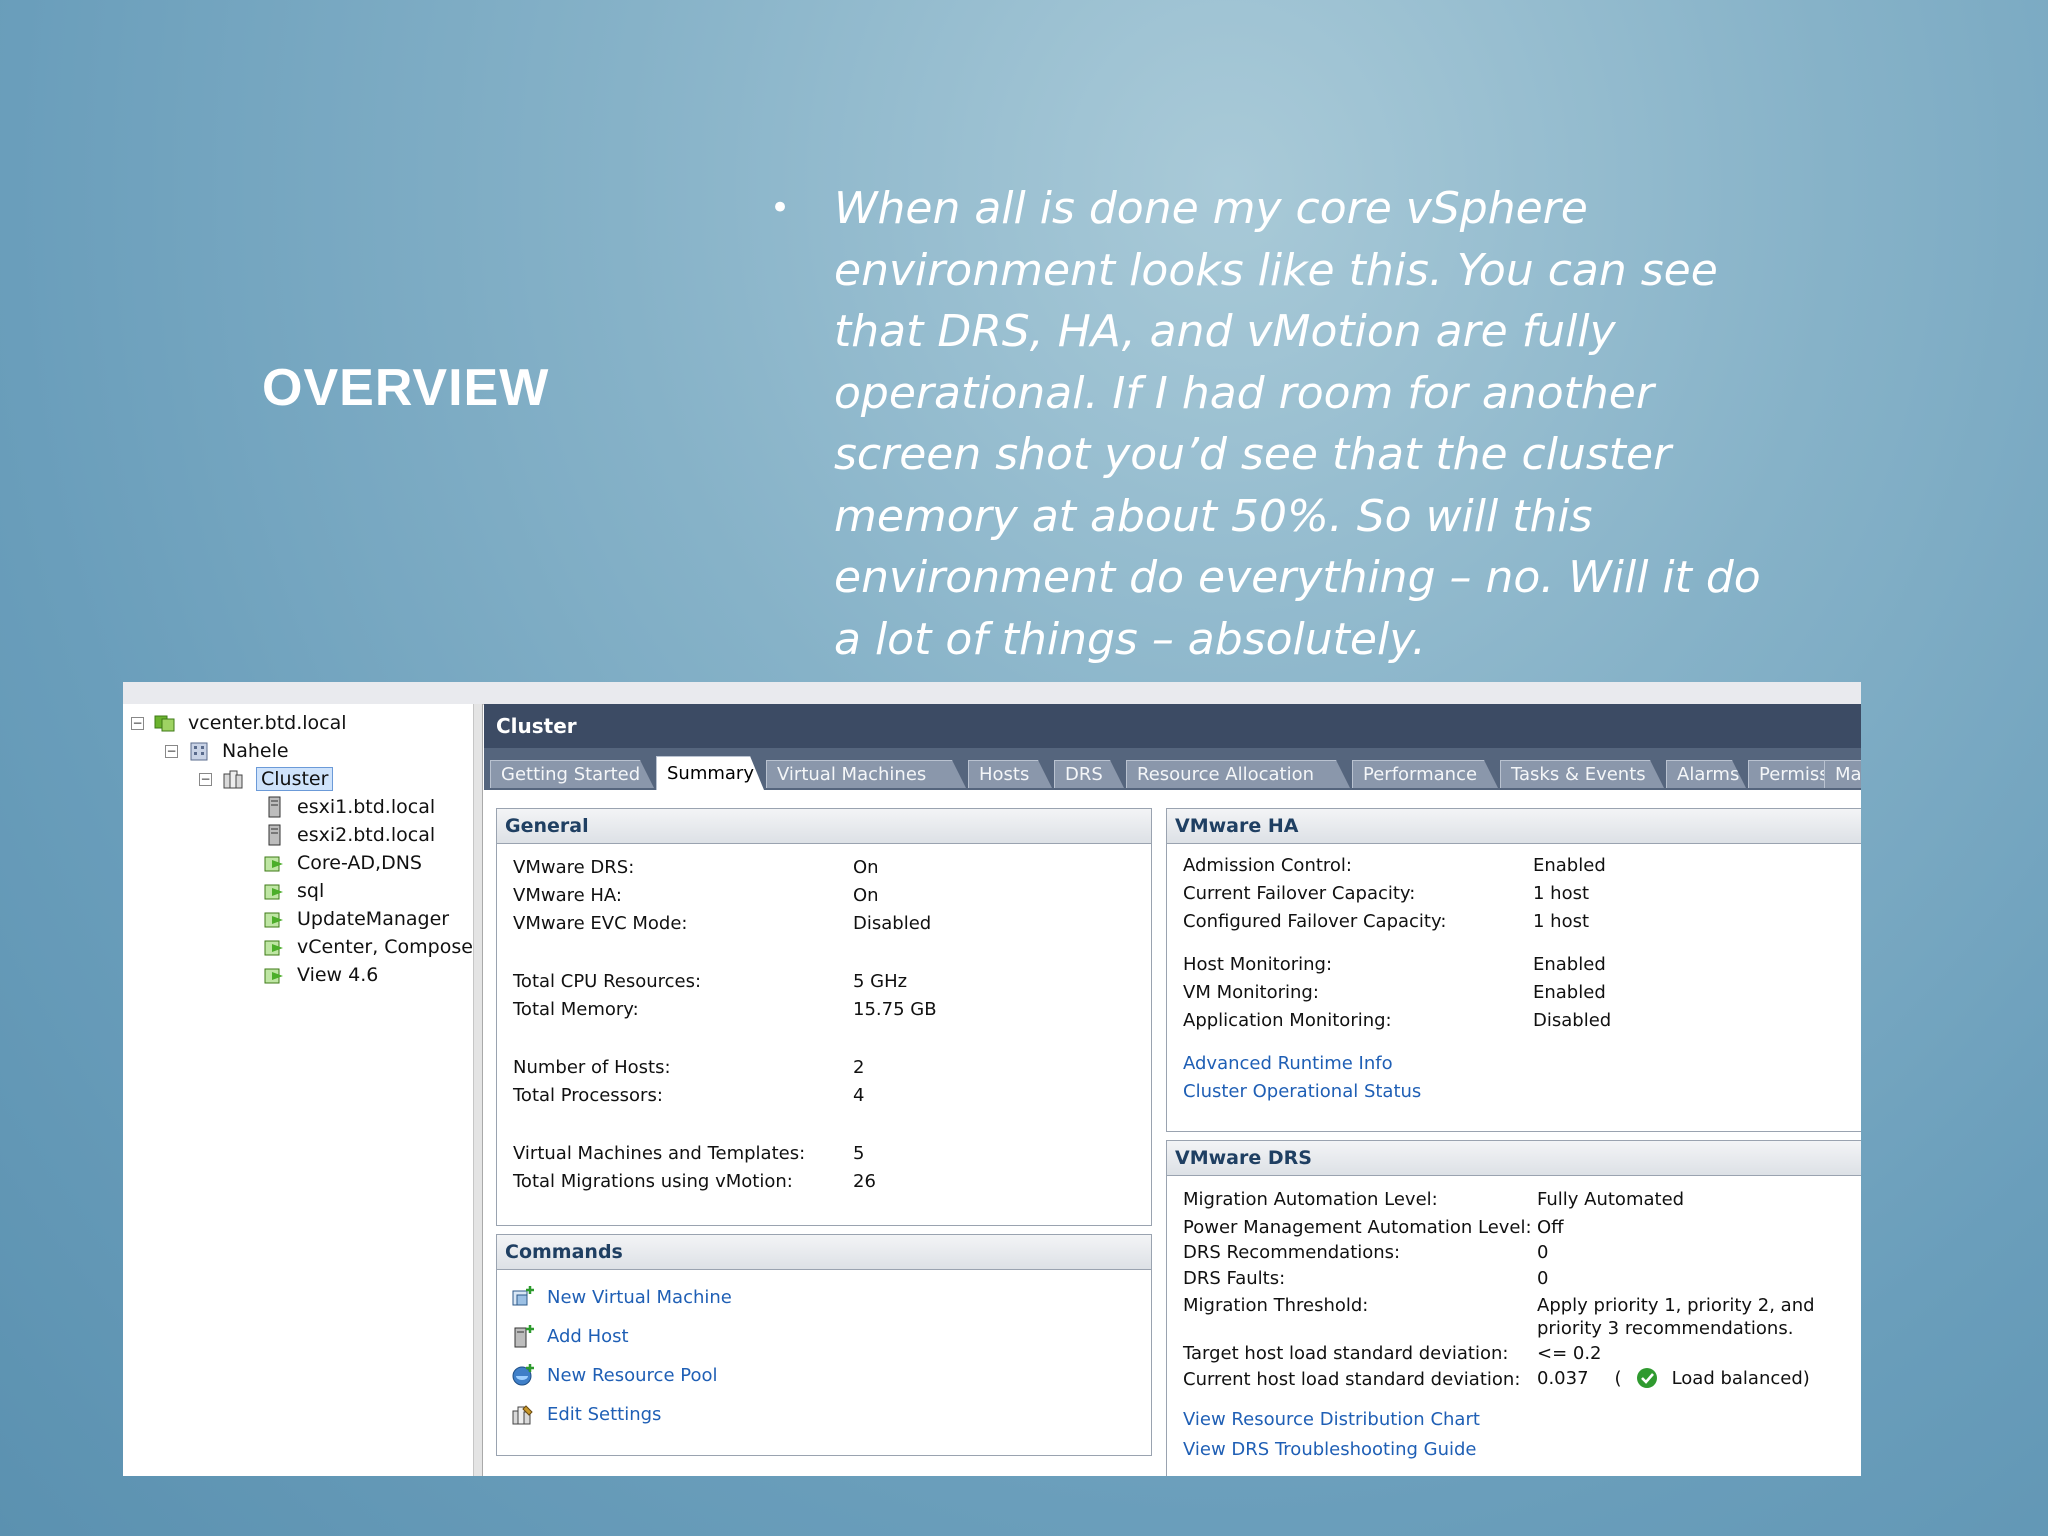 This screenshot has height=1536, width=2048. Describe the element at coordinates (1569, 1353) in the screenshot. I see `drs-value: <= 0.2` at that location.